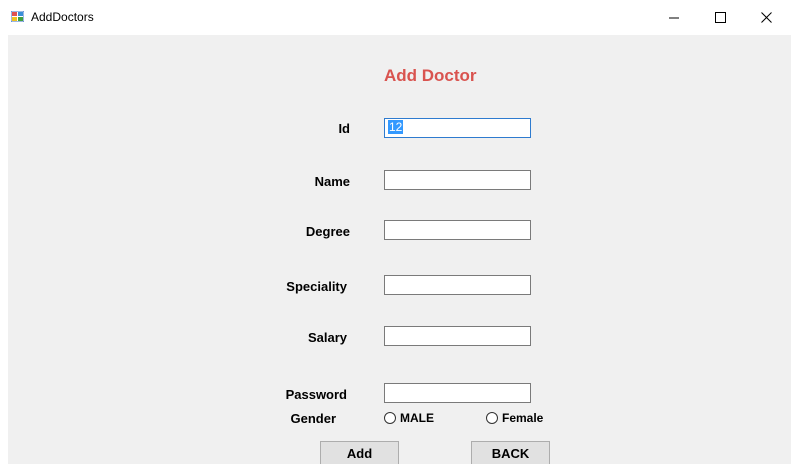 The height and width of the screenshot is (464, 791). Describe the element at coordinates (417, 418) in the screenshot. I see `gender-male-label: MALE` at that location.